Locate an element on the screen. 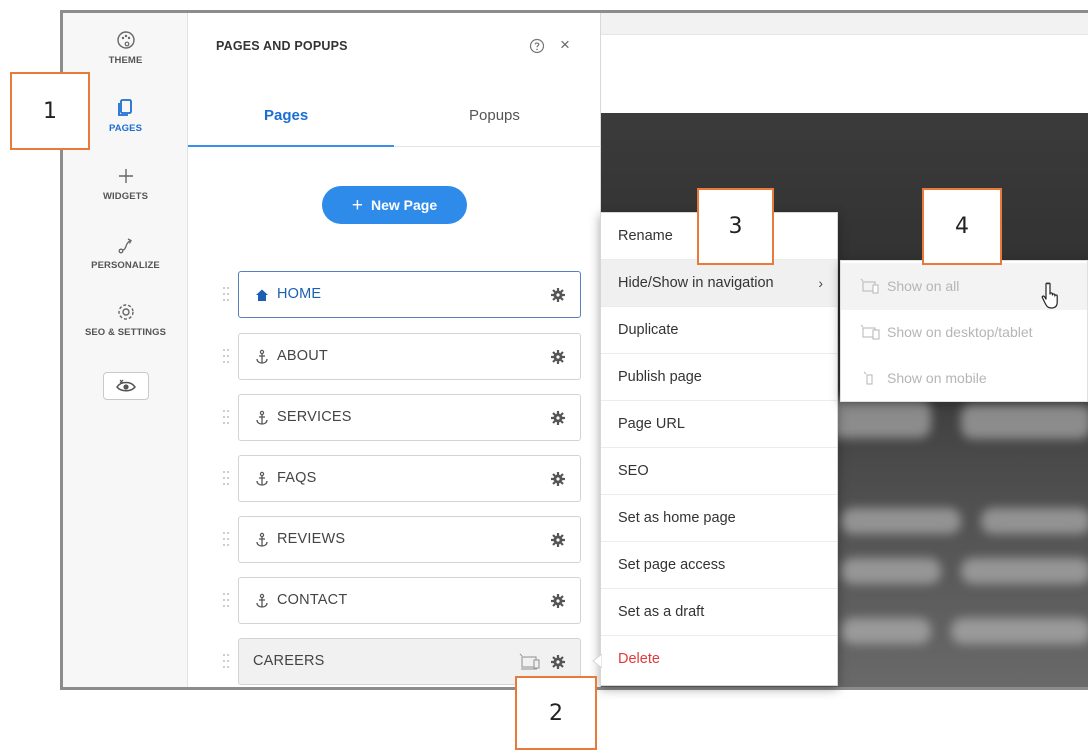 The image size is (1088, 750). submenu-item-show-on-mobile: Show on mobile is located at coordinates (964, 378).